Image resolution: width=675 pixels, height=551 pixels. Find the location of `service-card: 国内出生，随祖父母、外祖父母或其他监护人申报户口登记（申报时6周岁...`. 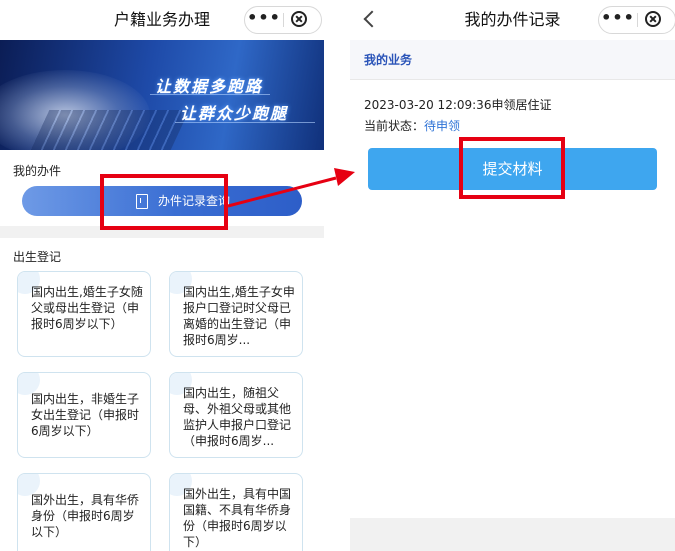

service-card: 国内出生，随祖父母、外祖父母或其他监护人申报户口登记（申报时6周岁... is located at coordinates (236, 415).